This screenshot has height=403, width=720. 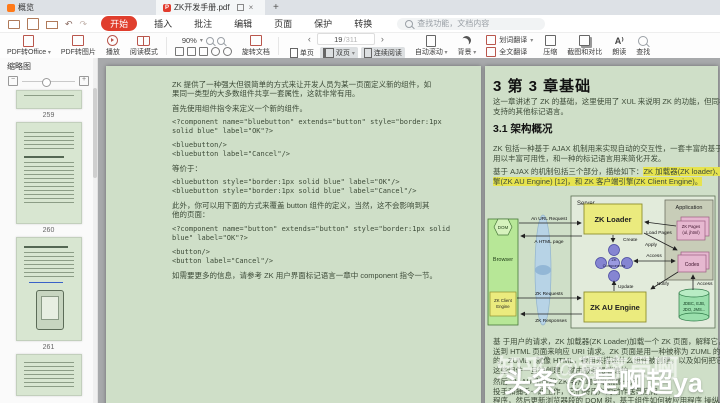 I want to click on page-number-input: 19 /311, so click(x=345, y=39).